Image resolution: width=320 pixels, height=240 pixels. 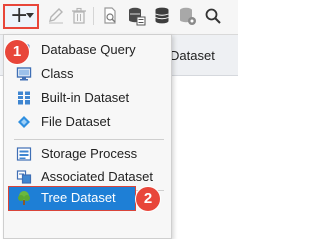 What do you see at coordinates (93, 16) in the screenshot?
I see `toolbar-divider` at bounding box center [93, 16].